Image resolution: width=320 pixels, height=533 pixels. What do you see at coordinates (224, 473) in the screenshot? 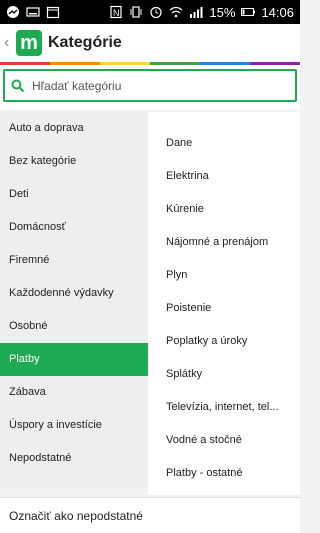
I see `subcategory-item: Platby - ostatné` at bounding box center [224, 473].